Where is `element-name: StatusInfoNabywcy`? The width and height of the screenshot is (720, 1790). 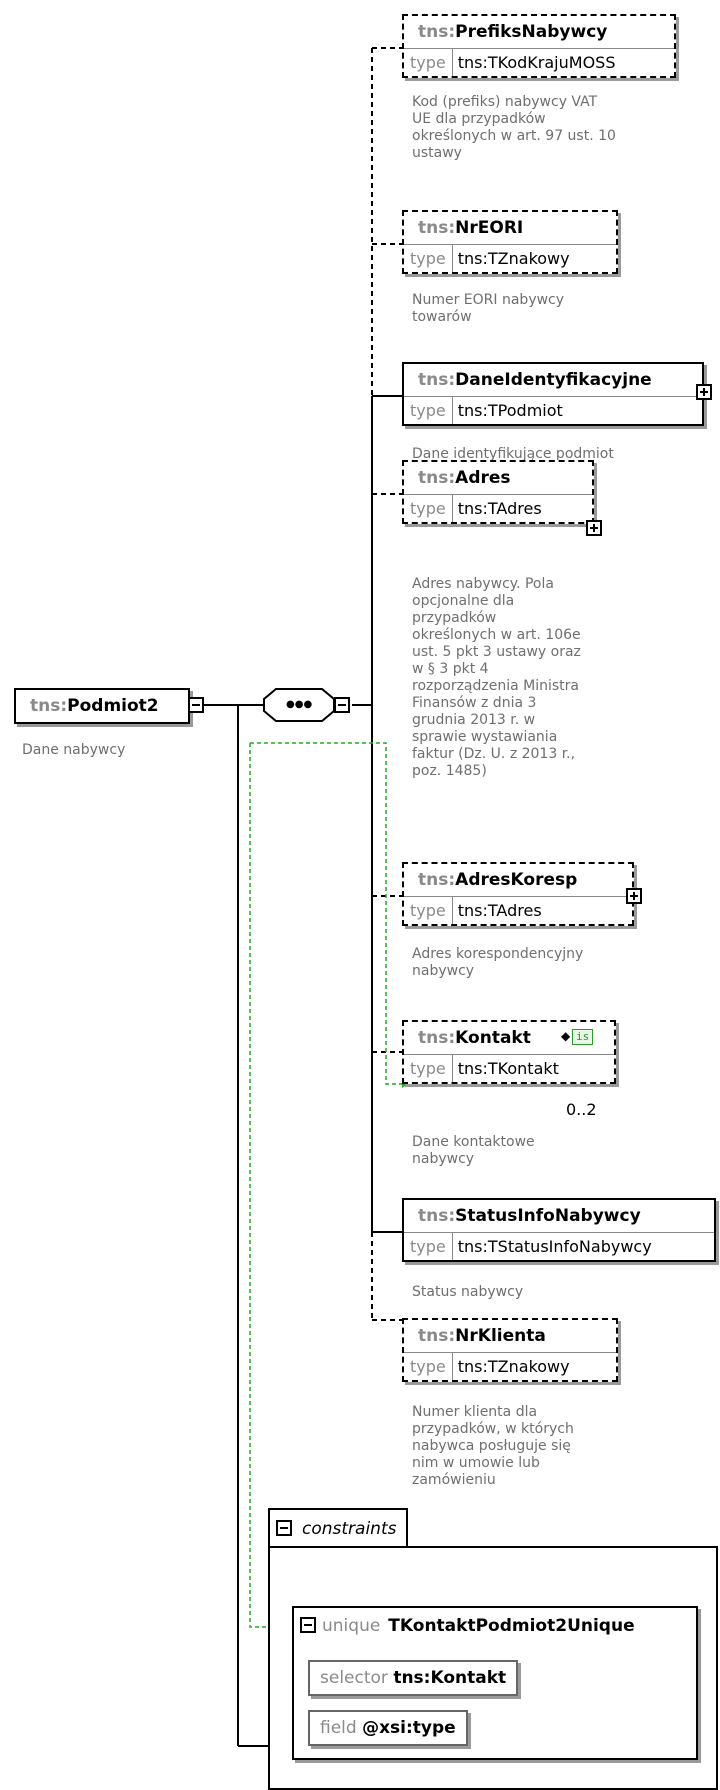 element-name: StatusInfoNabywcy is located at coordinates (548, 1216).